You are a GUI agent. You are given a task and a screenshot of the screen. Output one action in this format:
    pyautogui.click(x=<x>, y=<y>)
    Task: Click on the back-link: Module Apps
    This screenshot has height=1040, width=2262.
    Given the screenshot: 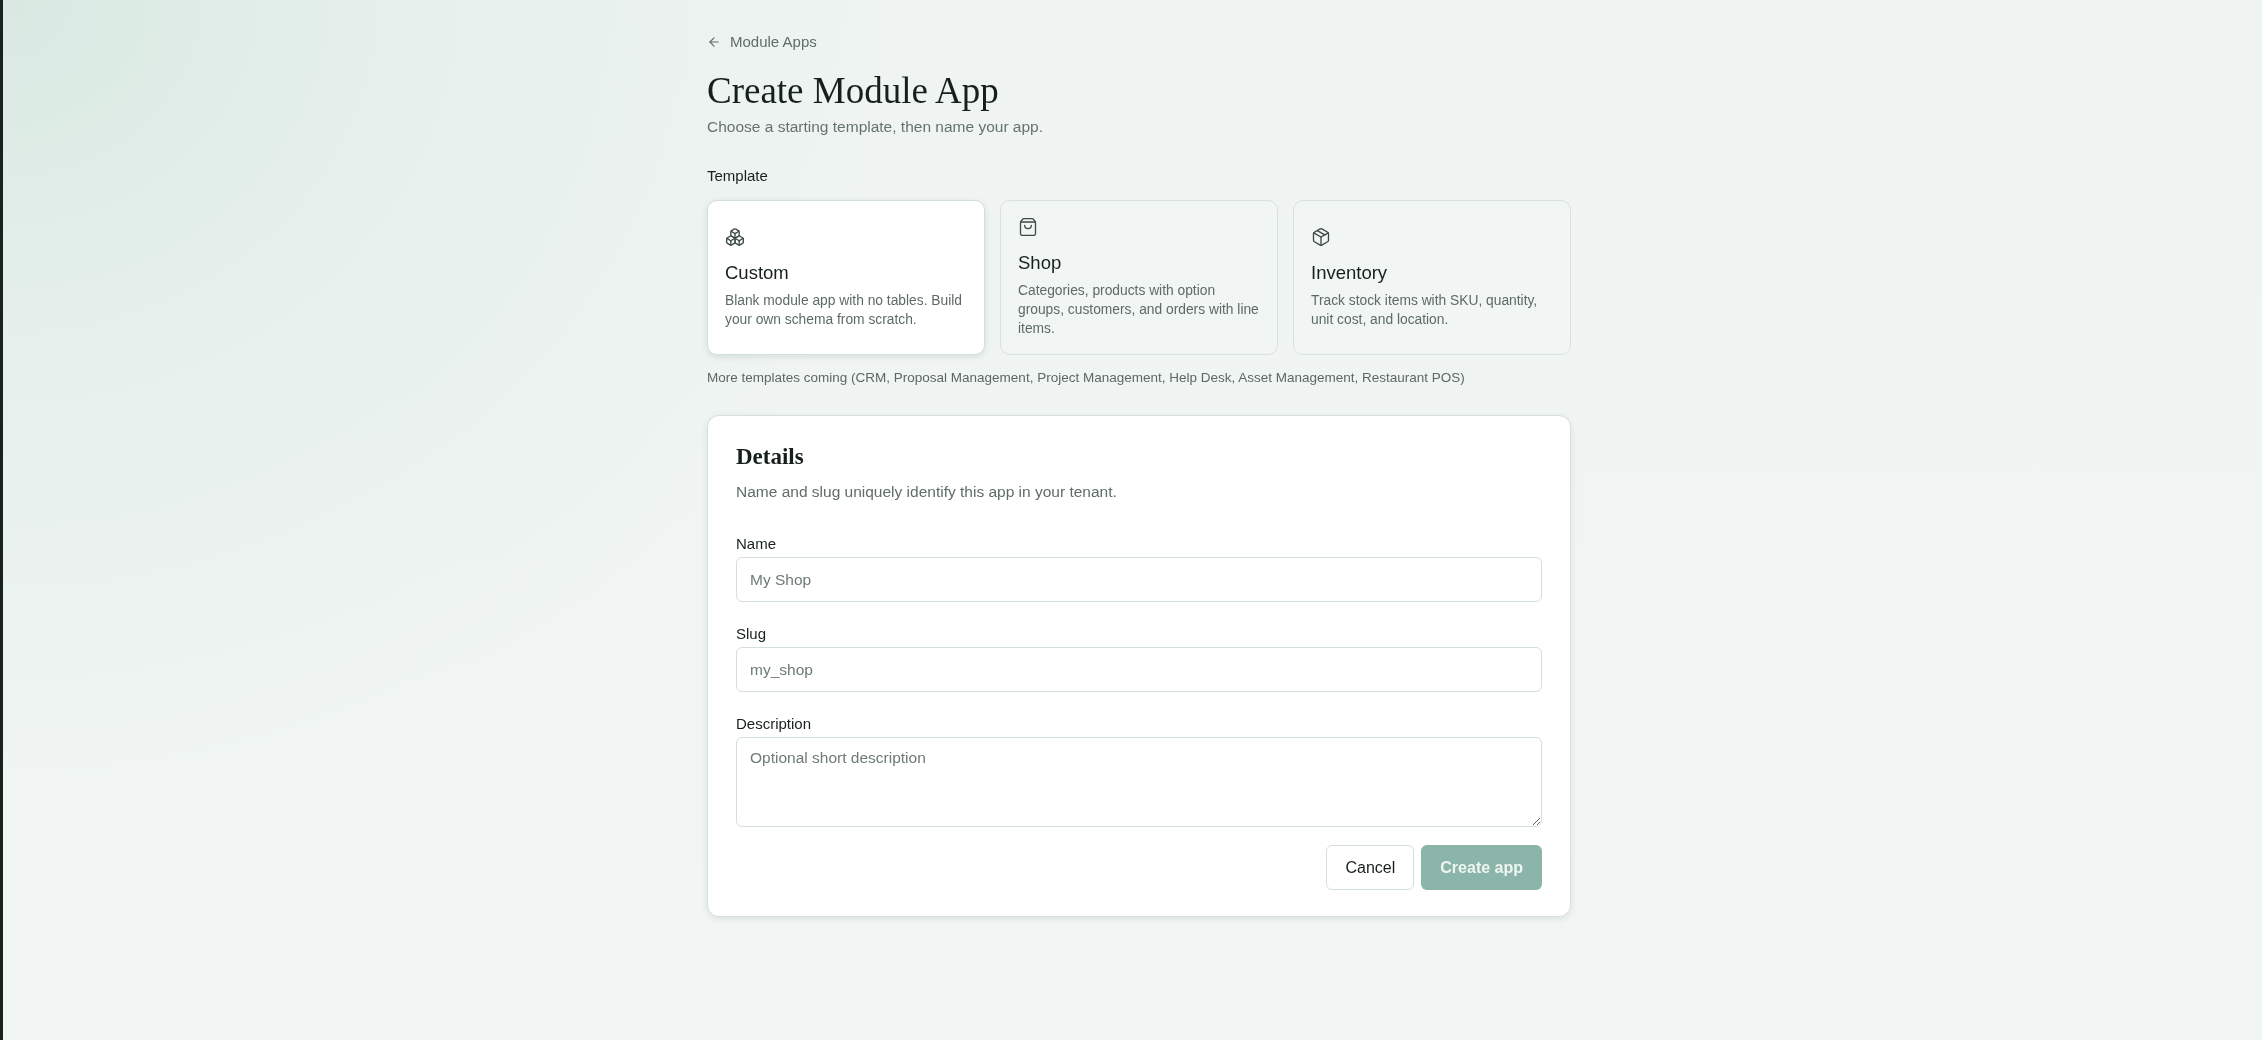 What is the action you would take?
    pyautogui.click(x=762, y=42)
    